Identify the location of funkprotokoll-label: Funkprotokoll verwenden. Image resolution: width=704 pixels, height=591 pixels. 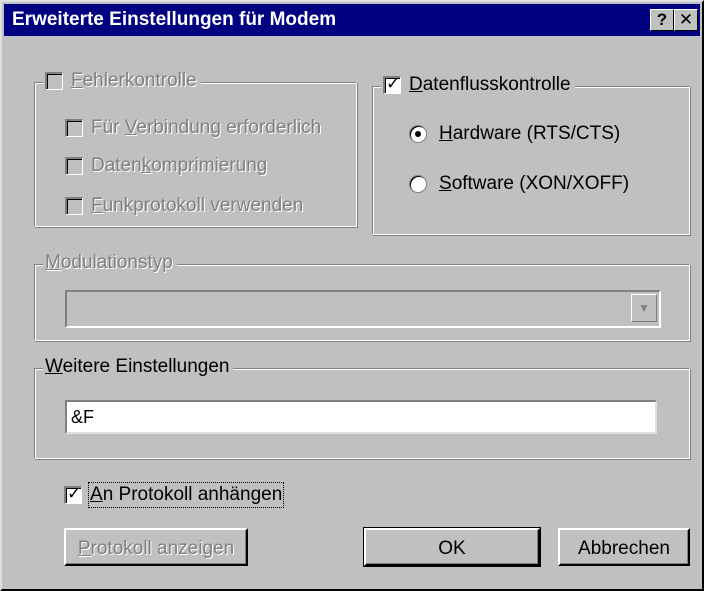
(197, 205).